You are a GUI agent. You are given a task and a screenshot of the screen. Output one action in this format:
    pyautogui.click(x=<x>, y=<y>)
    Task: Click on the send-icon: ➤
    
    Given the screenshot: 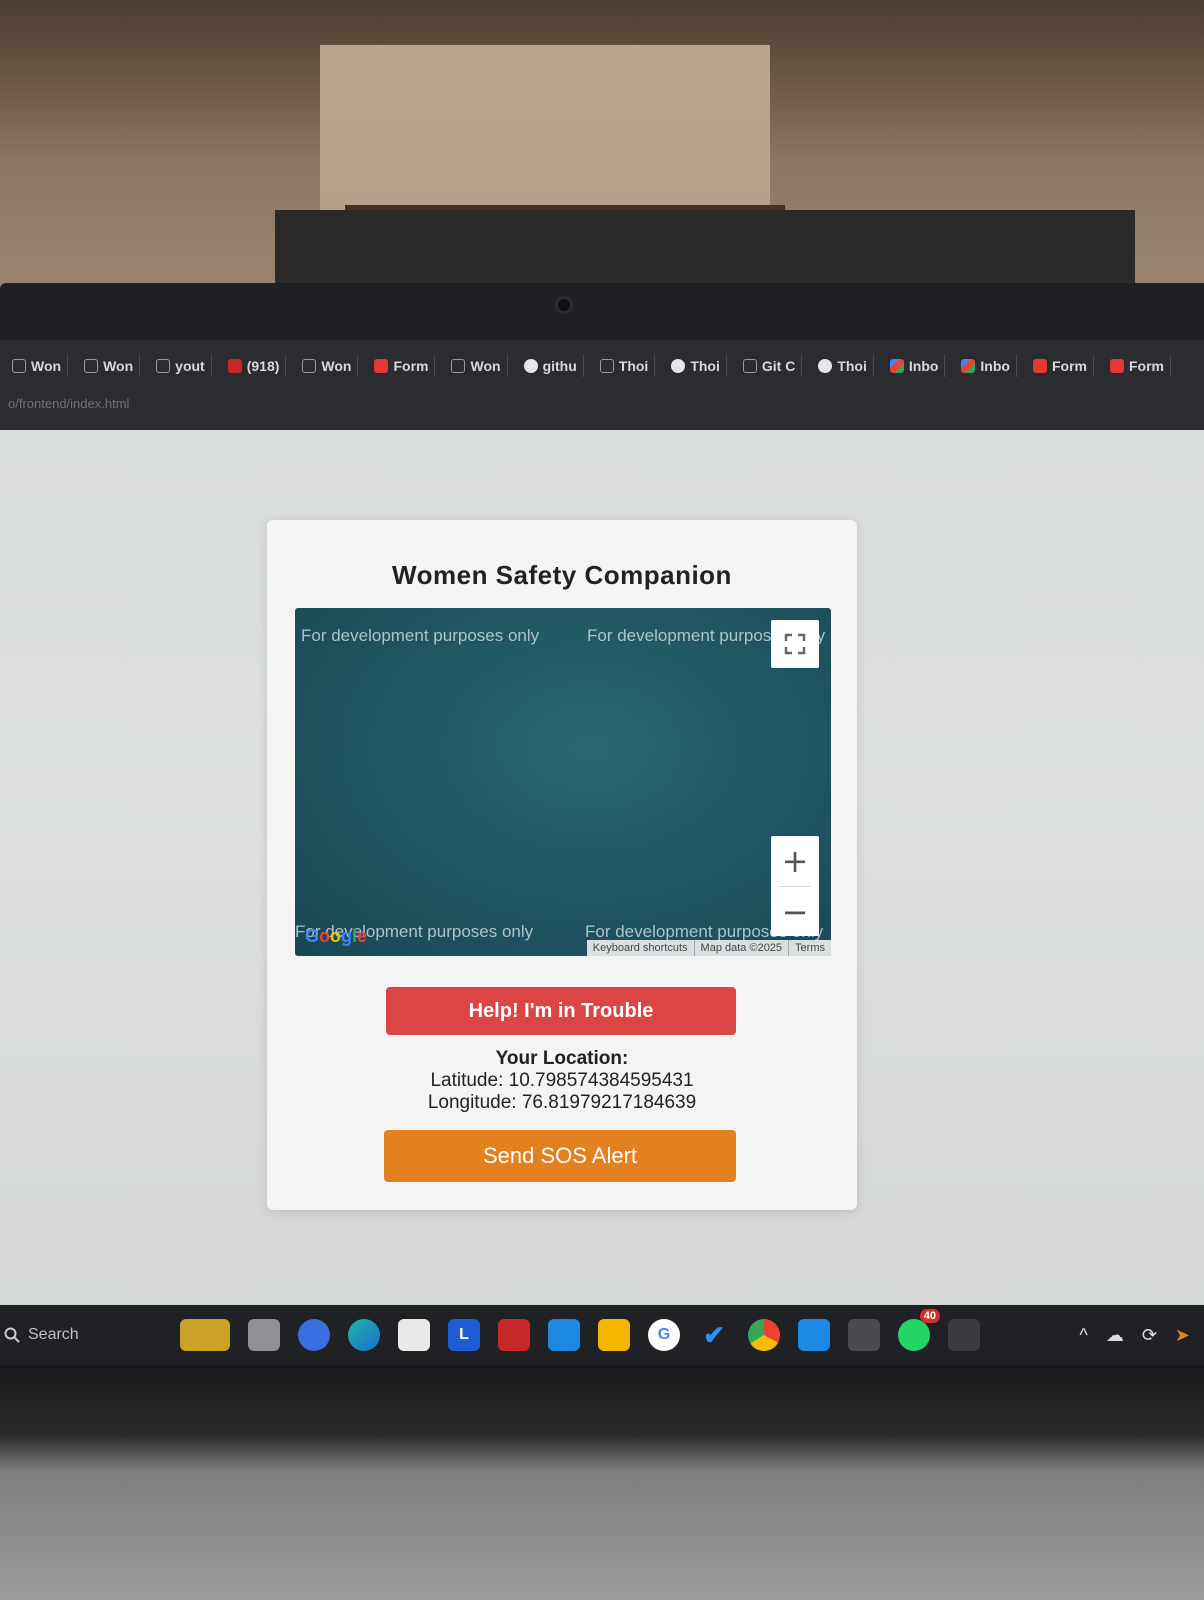 What is the action you would take?
    pyautogui.click(x=1182, y=1335)
    